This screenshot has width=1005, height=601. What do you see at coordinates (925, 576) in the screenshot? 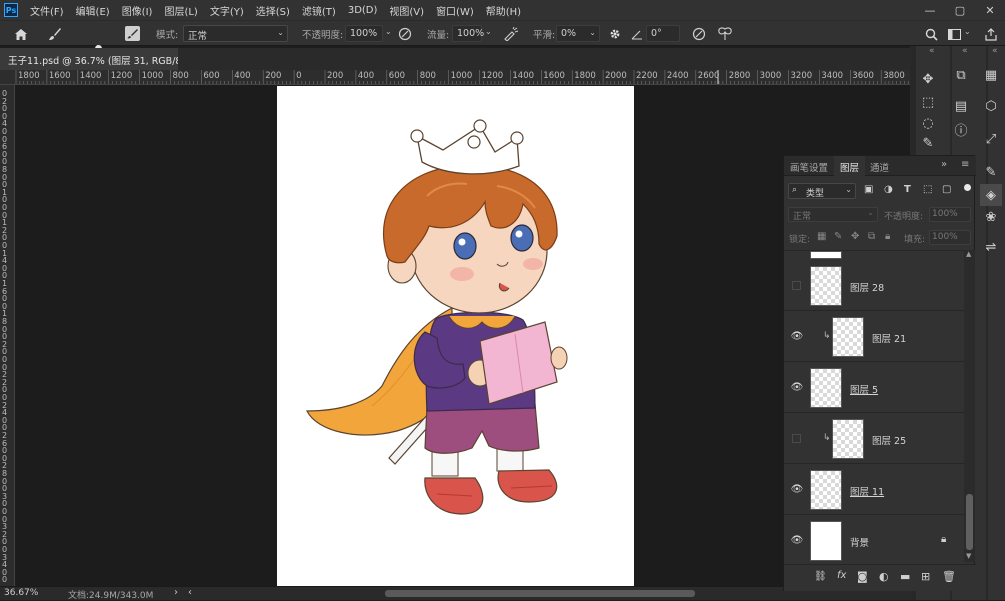
I see `new-layer-icon: ⊞` at bounding box center [925, 576].